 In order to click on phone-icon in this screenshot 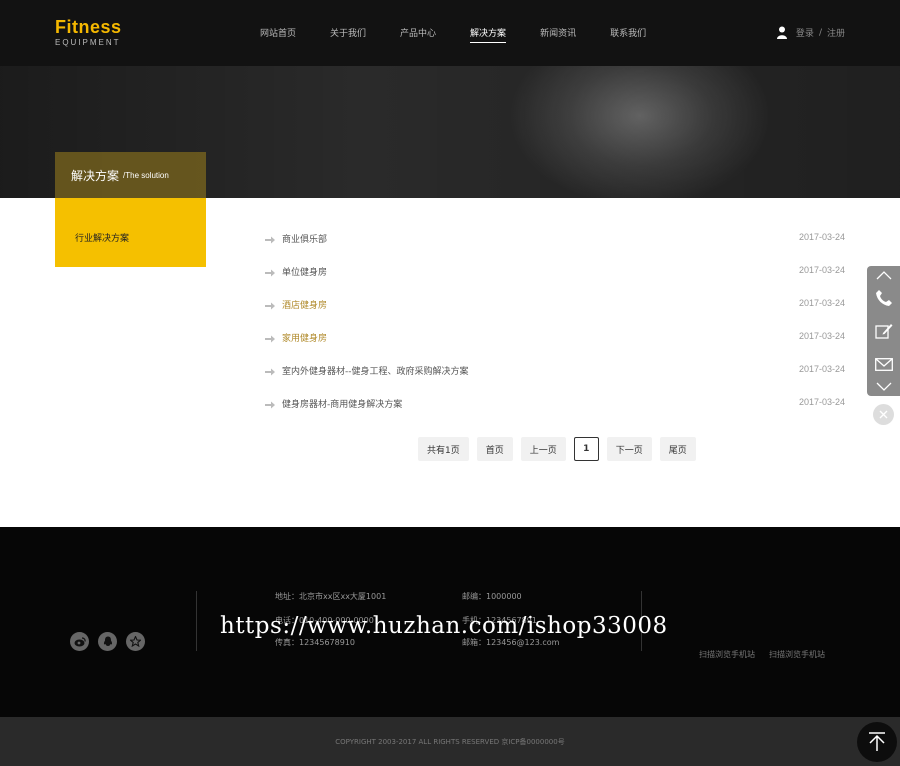, I will do `click(883, 298)`.